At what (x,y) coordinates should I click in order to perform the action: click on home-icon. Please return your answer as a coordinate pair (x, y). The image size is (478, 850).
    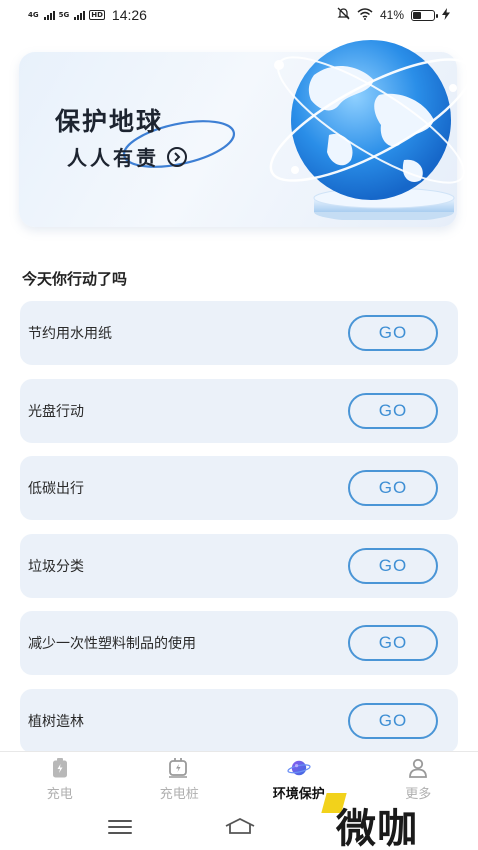
    Looking at the image, I should click on (240, 828).